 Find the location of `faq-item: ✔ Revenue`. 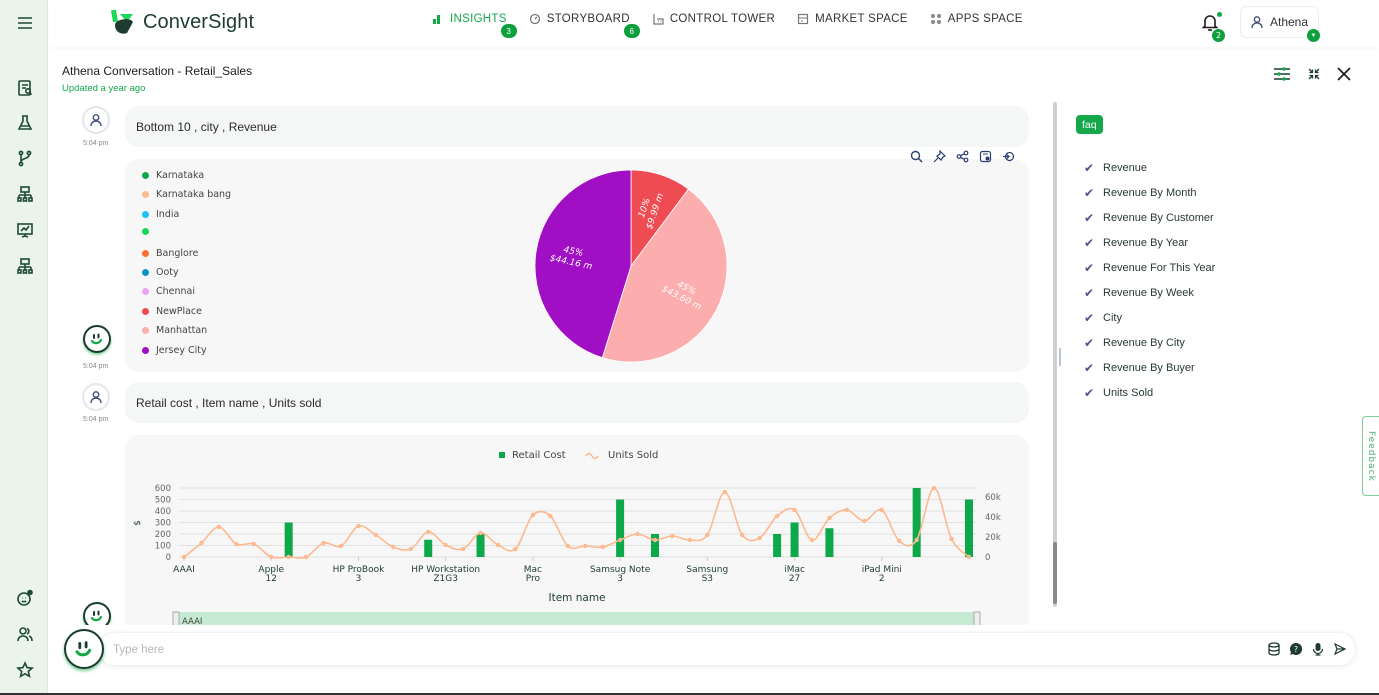

faq-item: ✔ Revenue is located at coordinates (1149, 167).